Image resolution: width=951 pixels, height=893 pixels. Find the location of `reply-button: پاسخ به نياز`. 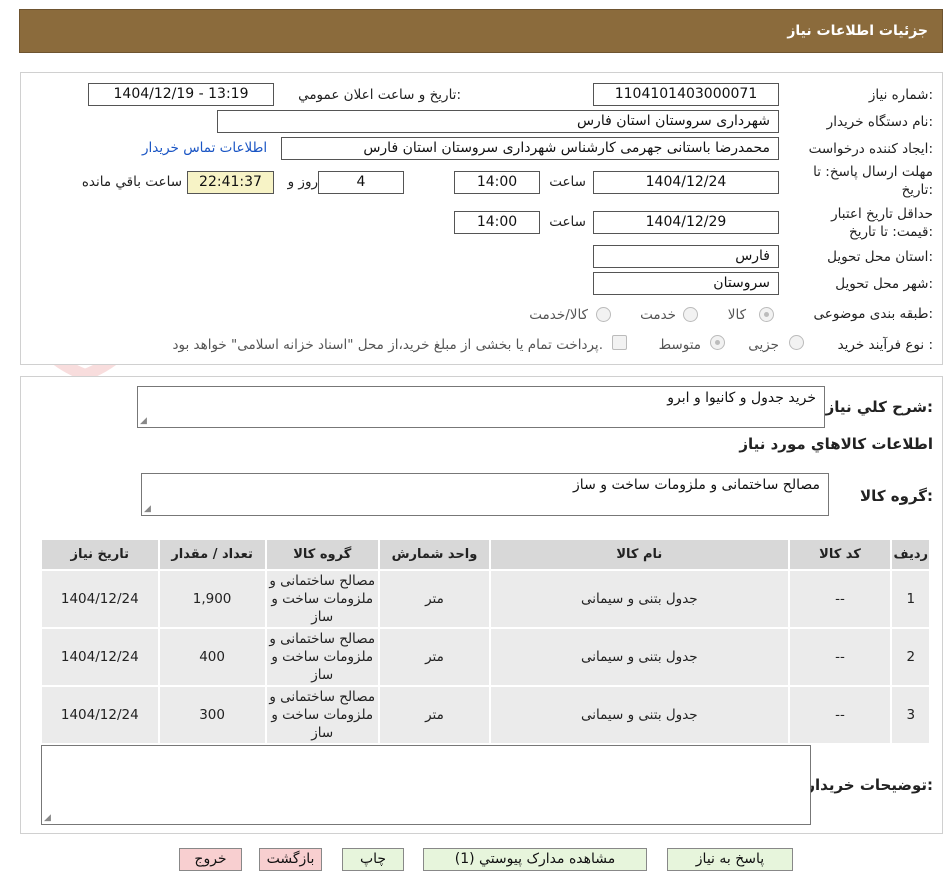

reply-button: پاسخ به نياز is located at coordinates (730, 859).